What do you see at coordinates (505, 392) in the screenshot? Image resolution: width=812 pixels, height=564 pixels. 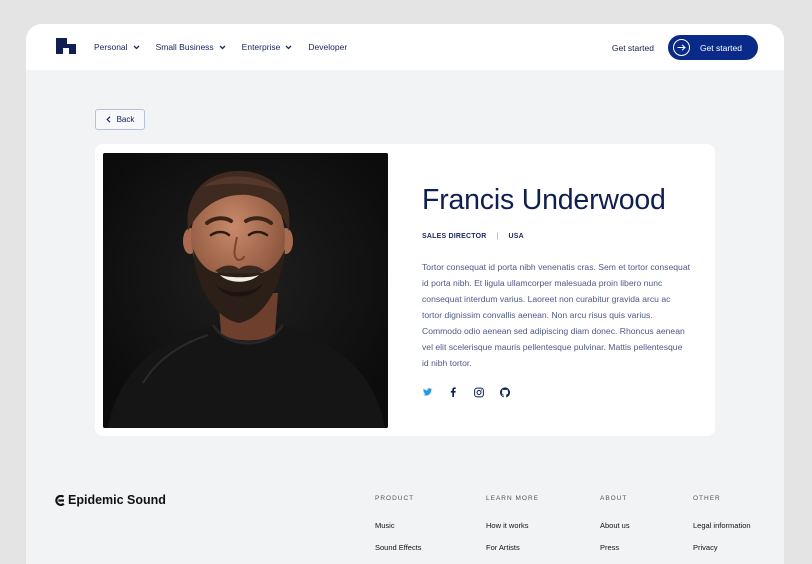 I see `github-icon` at bounding box center [505, 392].